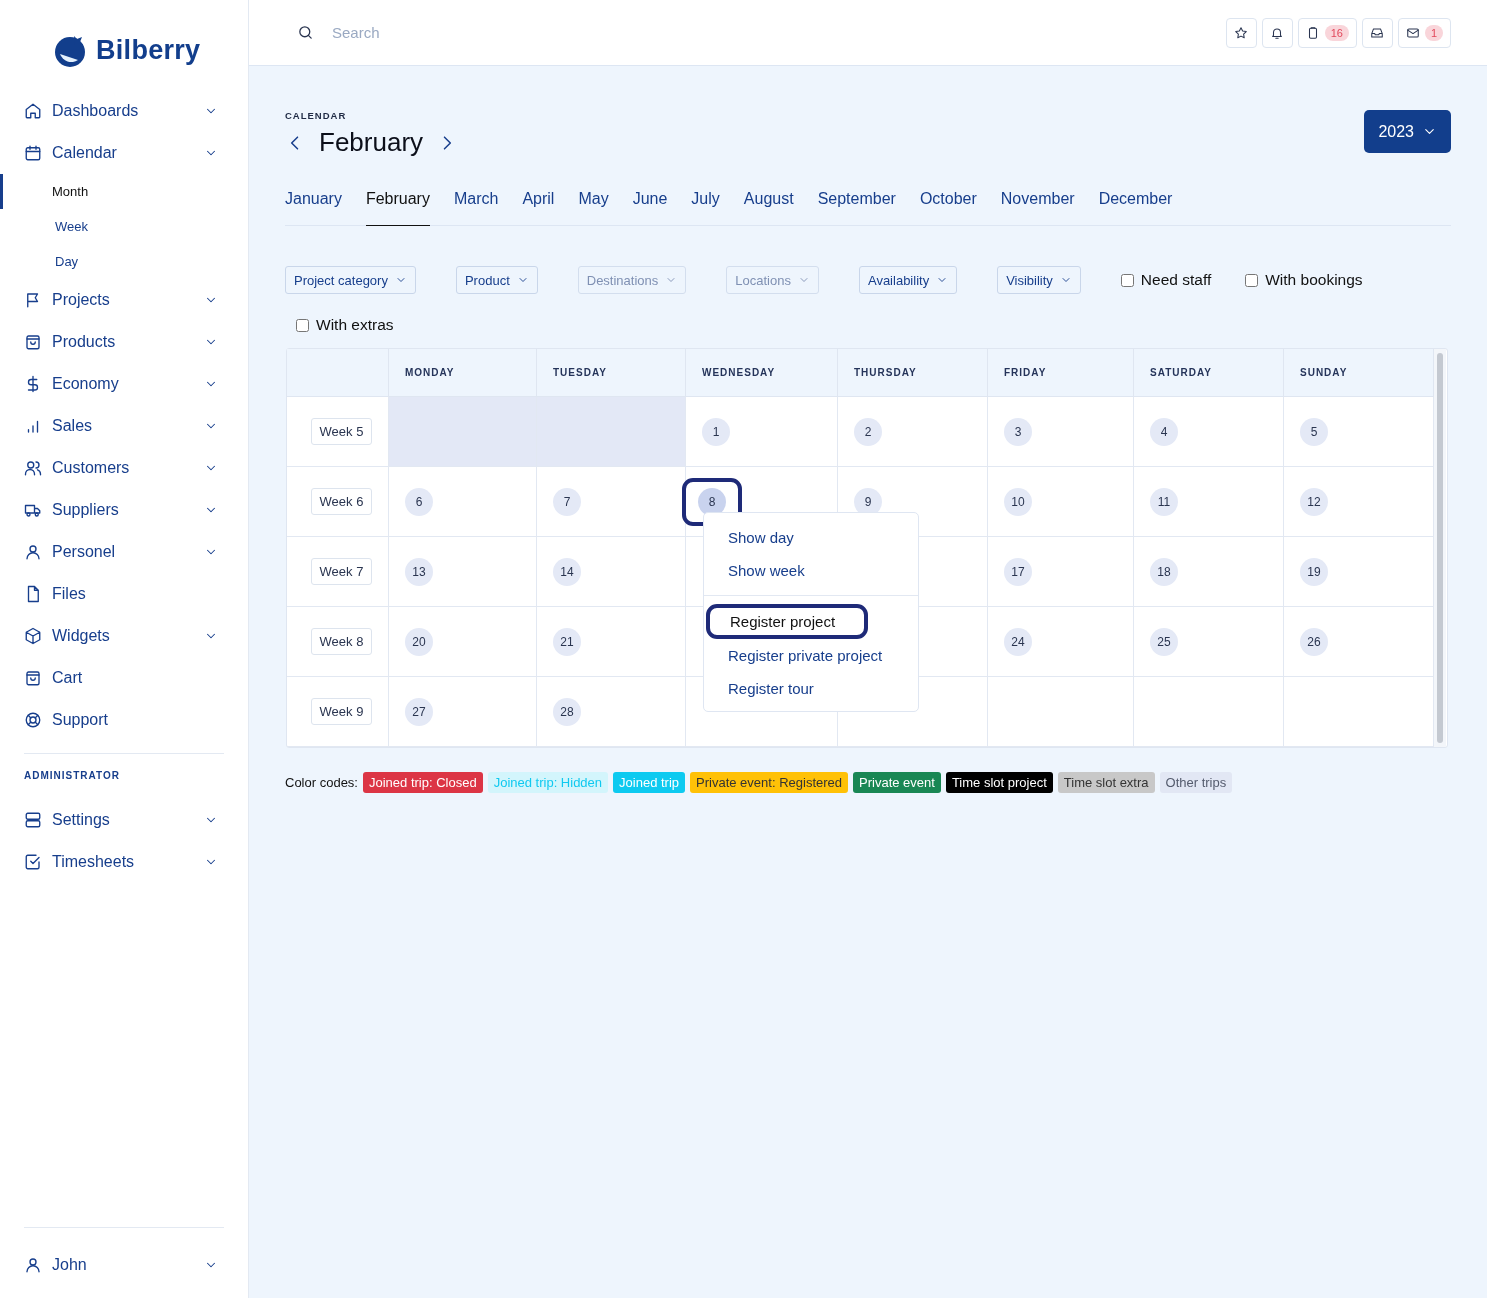  What do you see at coordinates (124, 678) in the screenshot?
I see `nav-item: Cart` at bounding box center [124, 678].